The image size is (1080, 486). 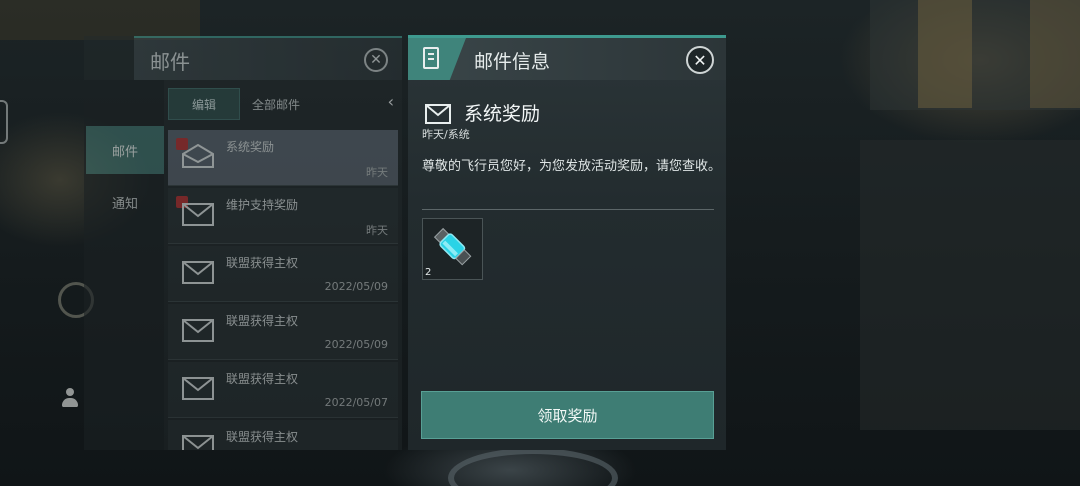 I want to click on user-icon, so click(x=70, y=398).